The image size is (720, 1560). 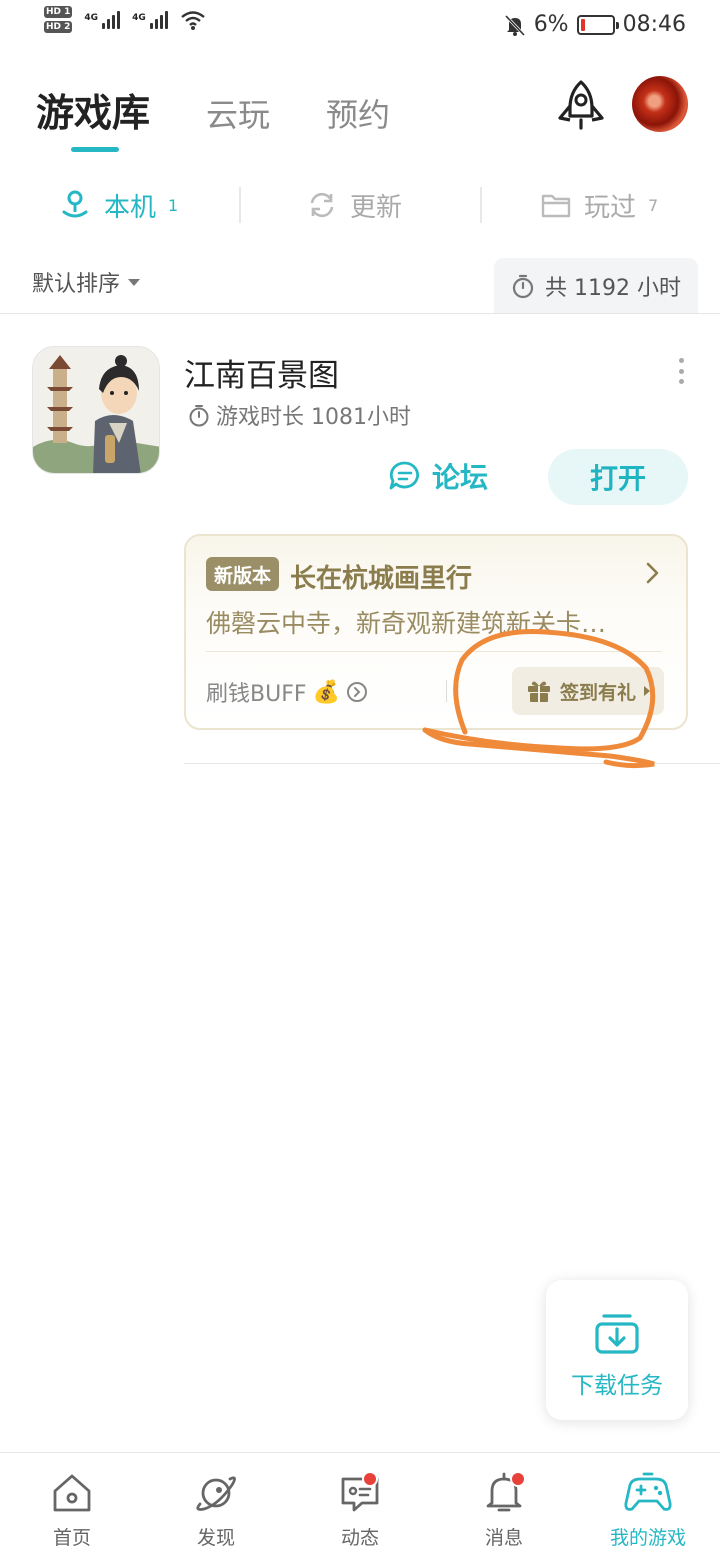 I want to click on subtab-update-label: 更新, so click(x=376, y=207).